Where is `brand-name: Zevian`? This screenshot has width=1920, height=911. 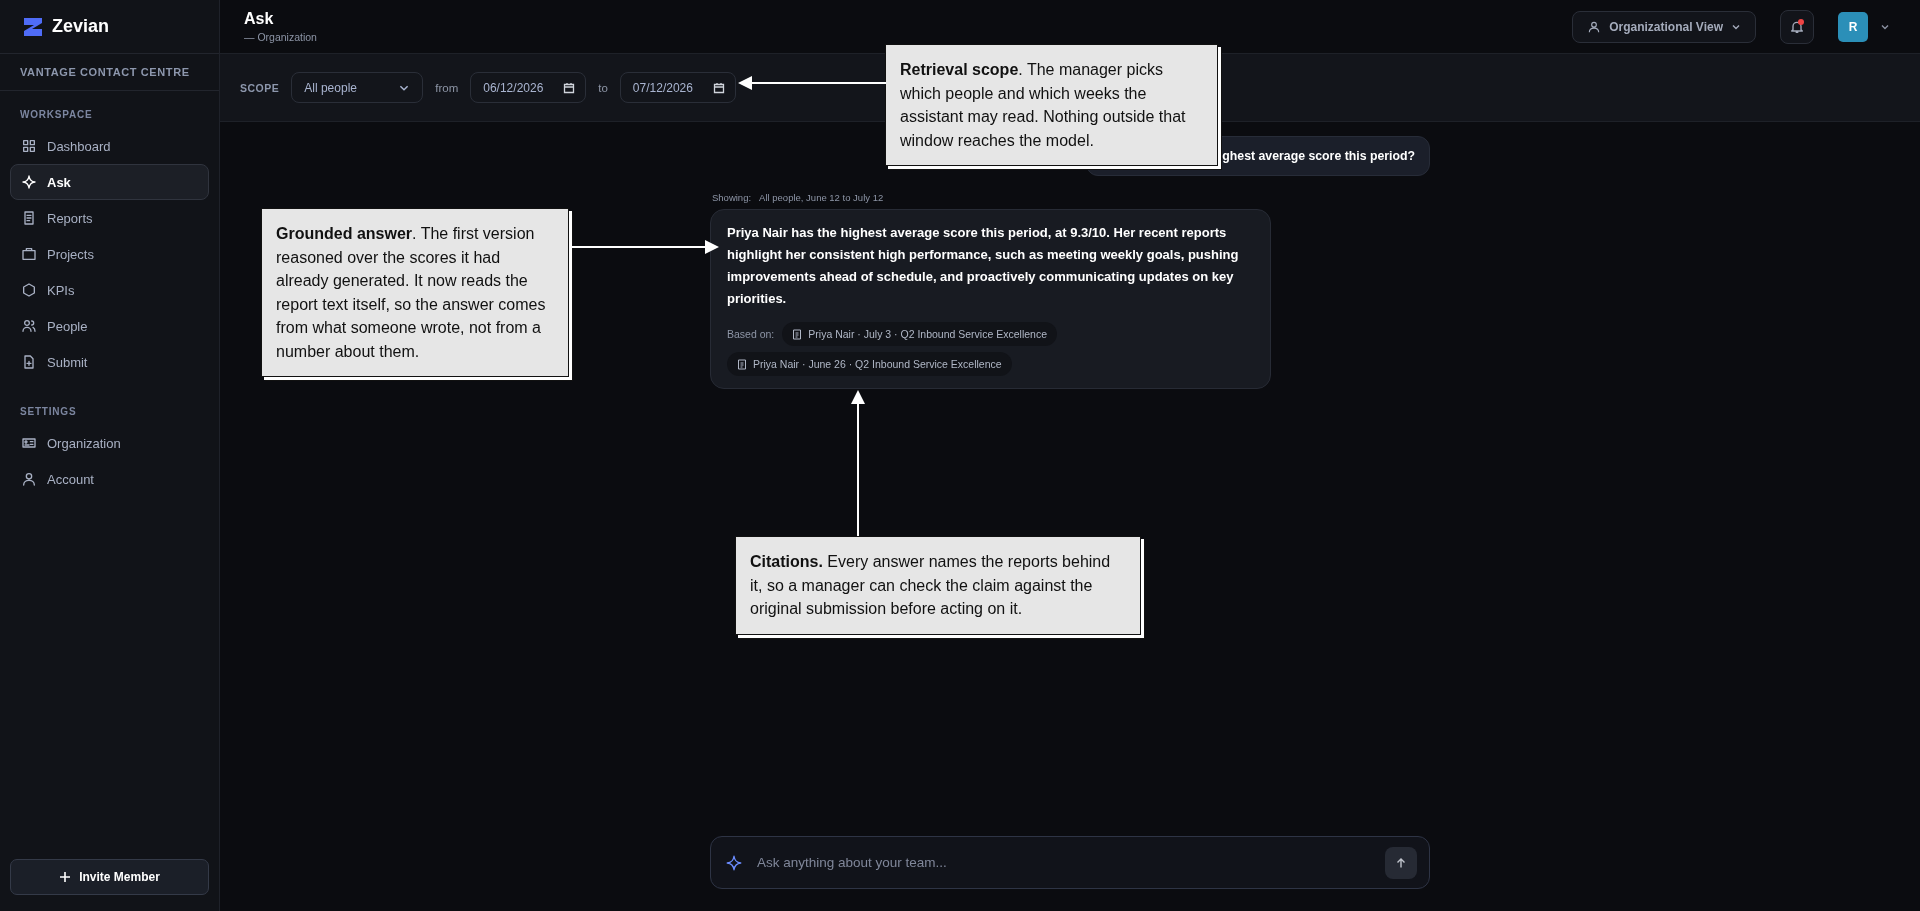 brand-name: Zevian is located at coordinates (81, 26).